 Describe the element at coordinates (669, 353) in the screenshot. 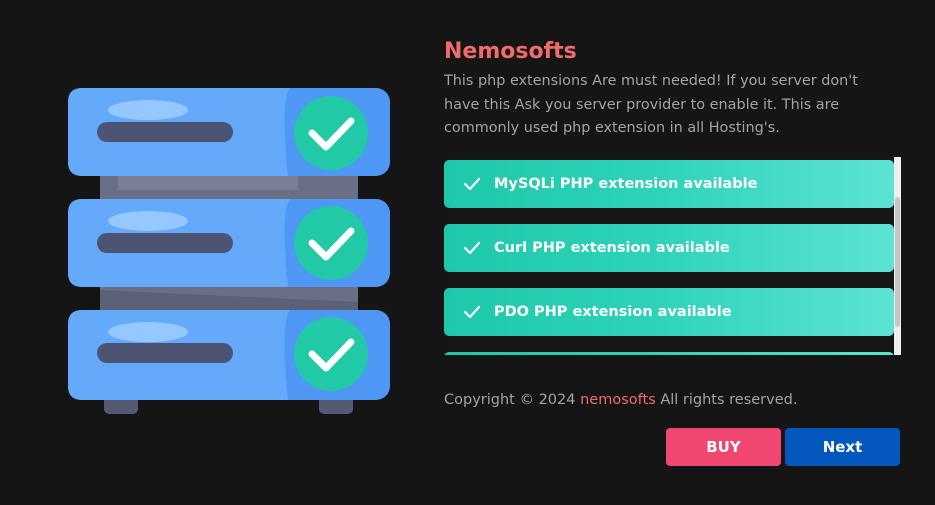

I see `extension-item-partial` at that location.